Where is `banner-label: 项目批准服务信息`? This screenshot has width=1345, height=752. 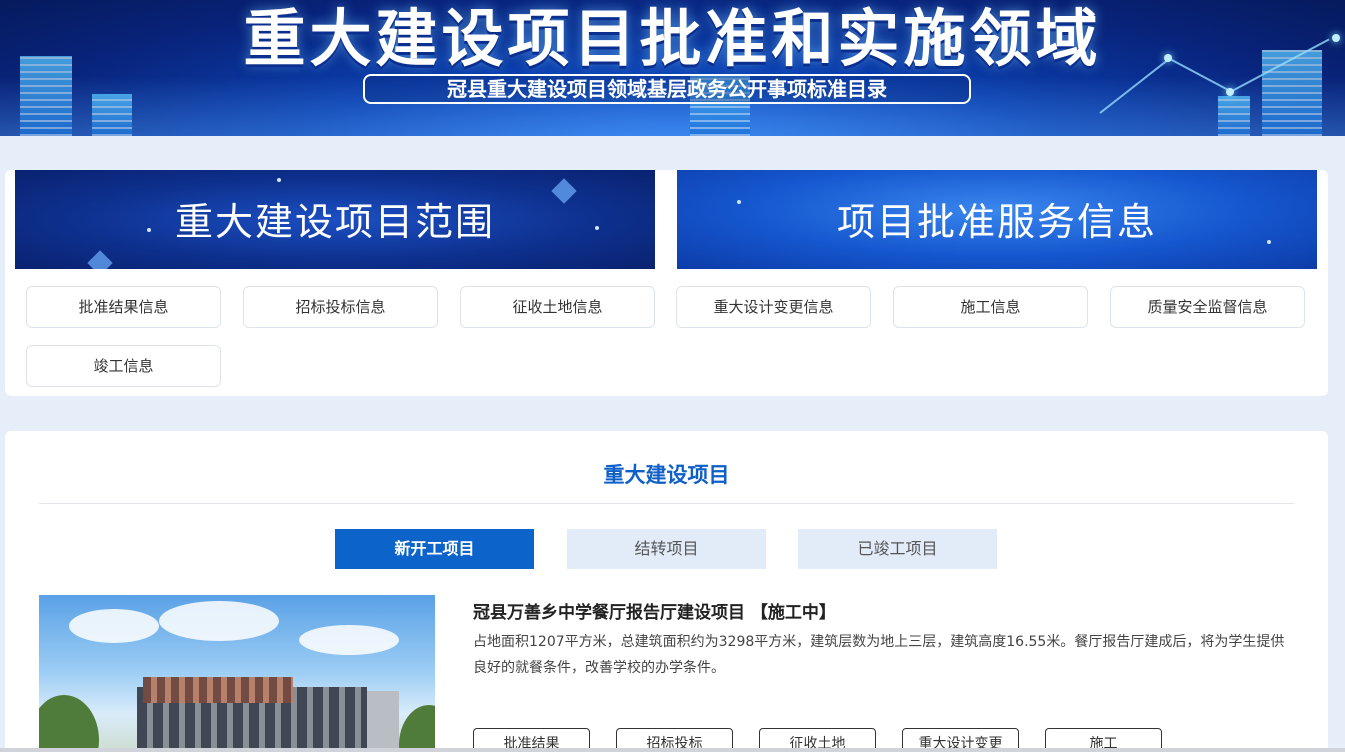
banner-label: 项目批准服务信息 is located at coordinates (996, 222).